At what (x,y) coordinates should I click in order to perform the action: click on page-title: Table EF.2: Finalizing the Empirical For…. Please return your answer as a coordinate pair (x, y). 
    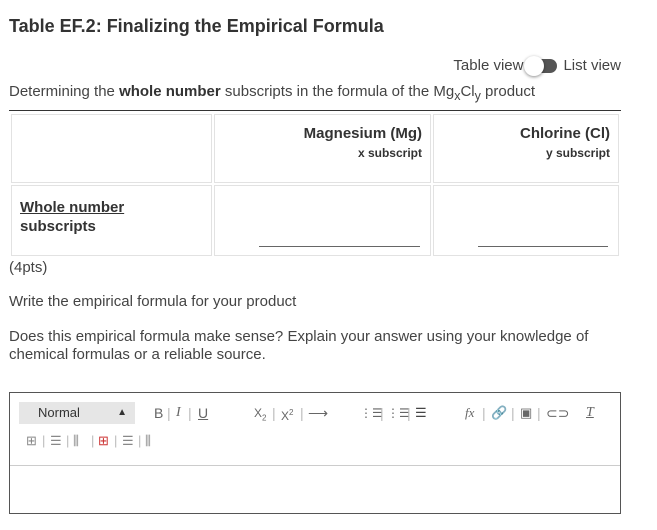
    Looking at the image, I should click on (196, 26).